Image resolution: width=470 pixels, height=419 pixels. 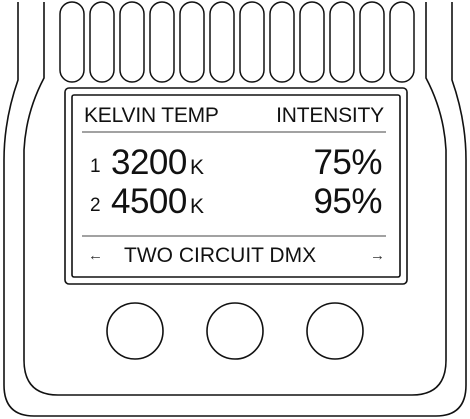 I want to click on circuit-2-intensity: 95%, so click(x=347, y=201).